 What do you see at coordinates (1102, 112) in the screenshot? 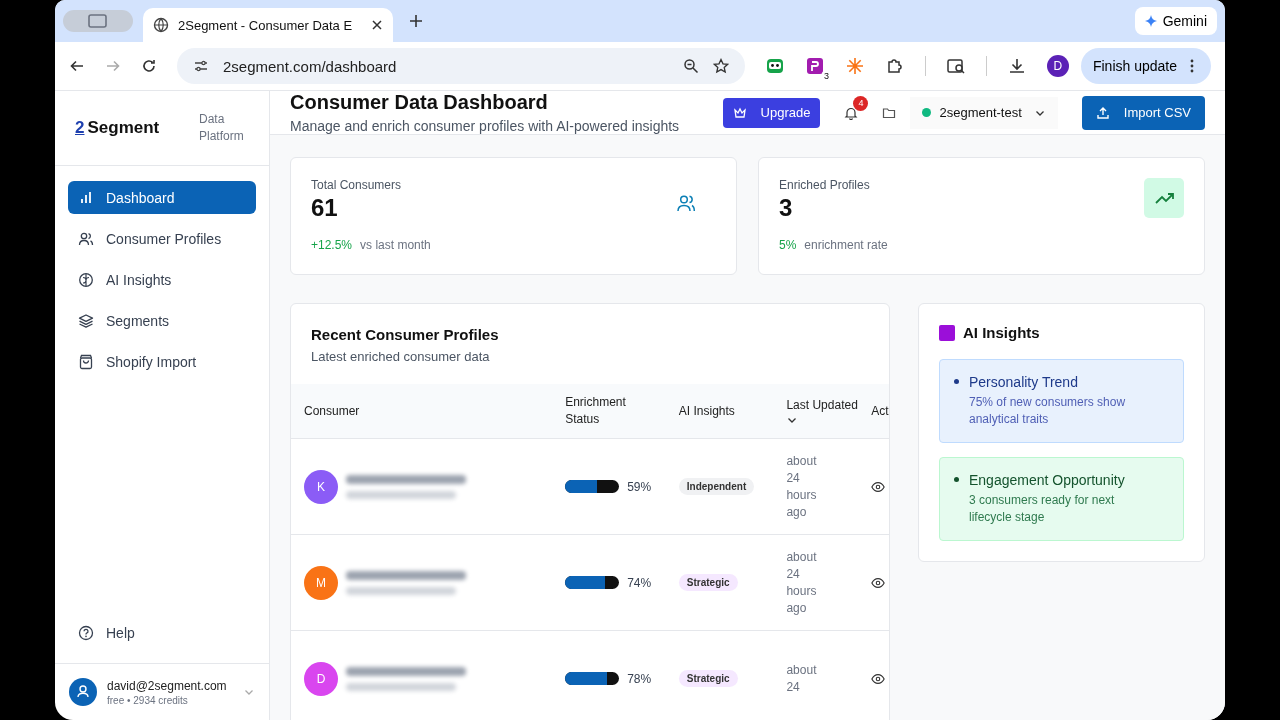
I see `upload-icon` at bounding box center [1102, 112].